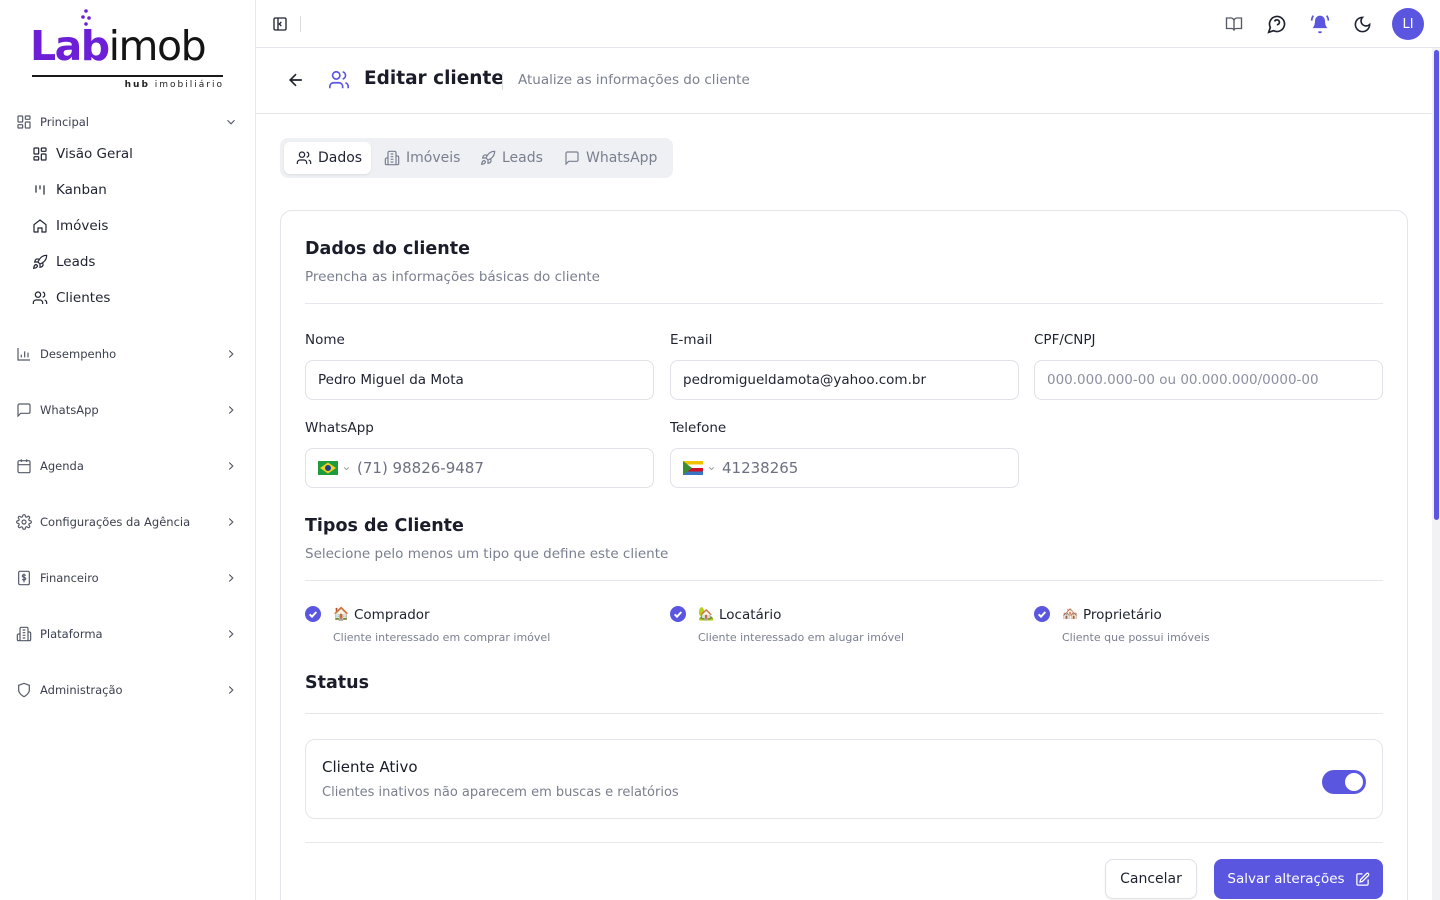  I want to click on toggle-sidebar-button, so click(280, 24).